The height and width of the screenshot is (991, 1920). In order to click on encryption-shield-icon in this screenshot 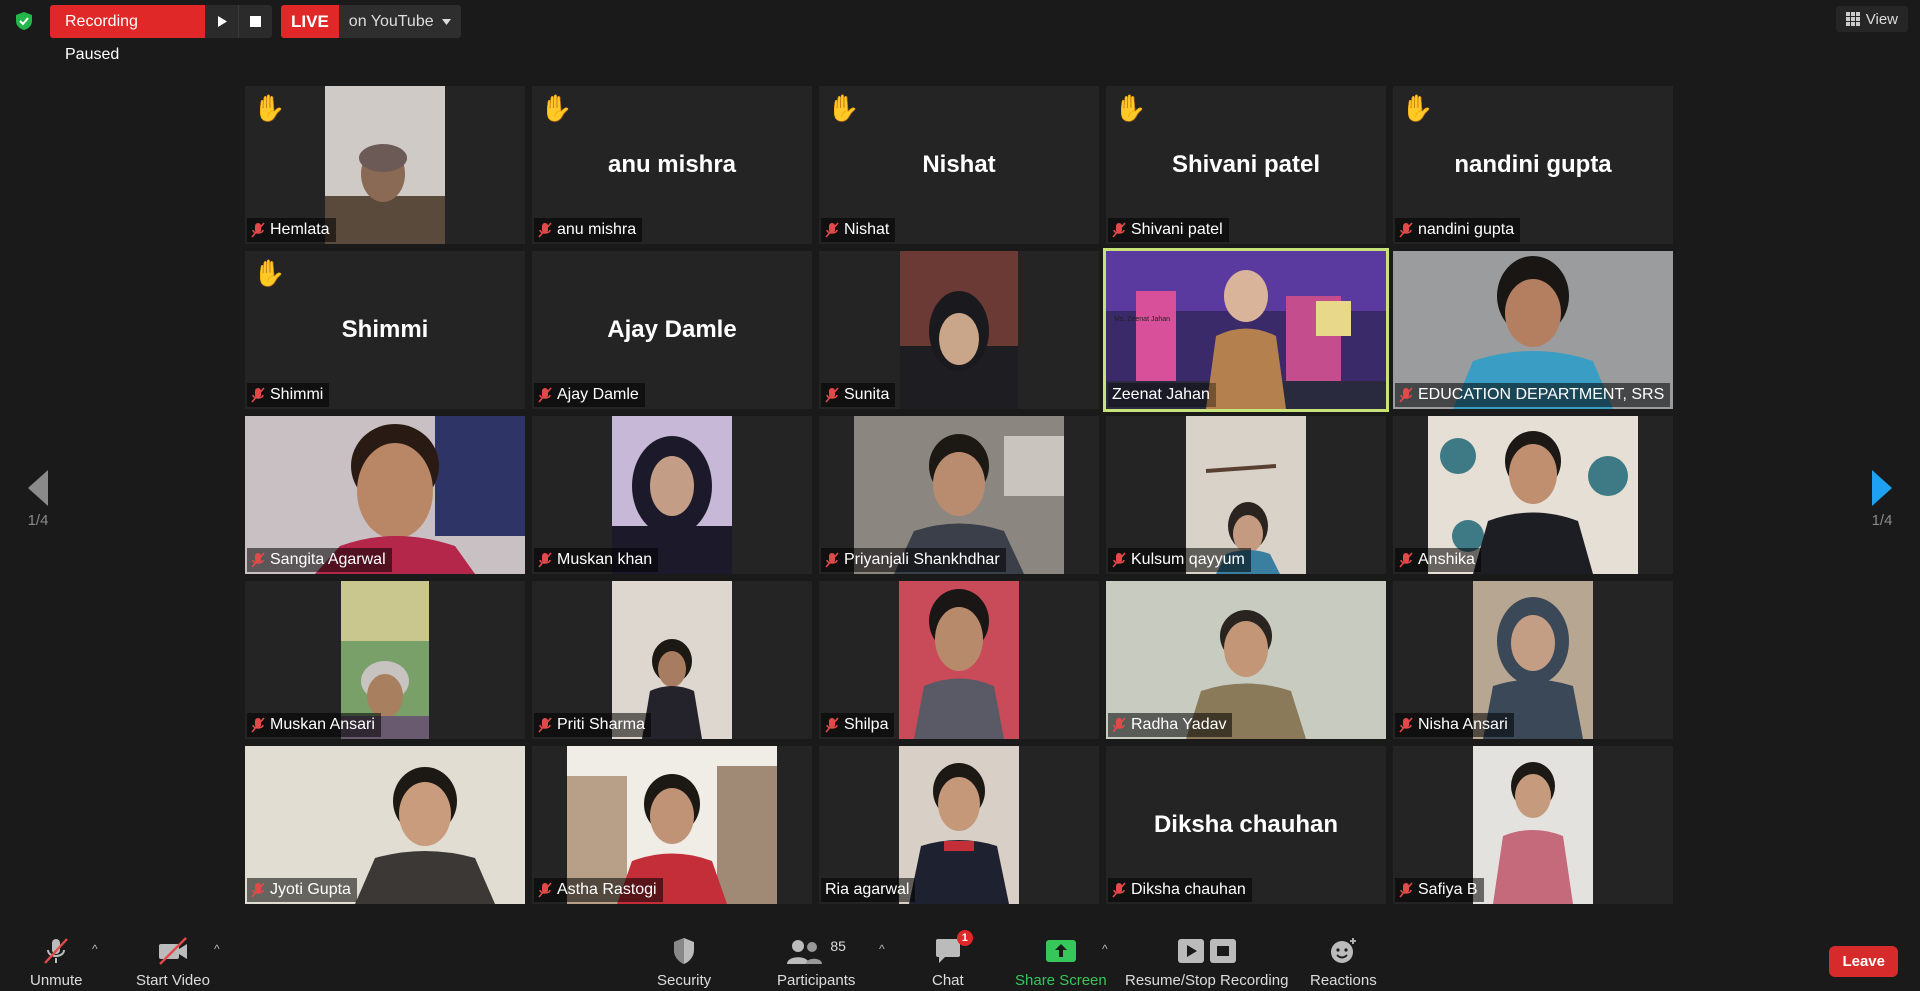, I will do `click(24, 21)`.